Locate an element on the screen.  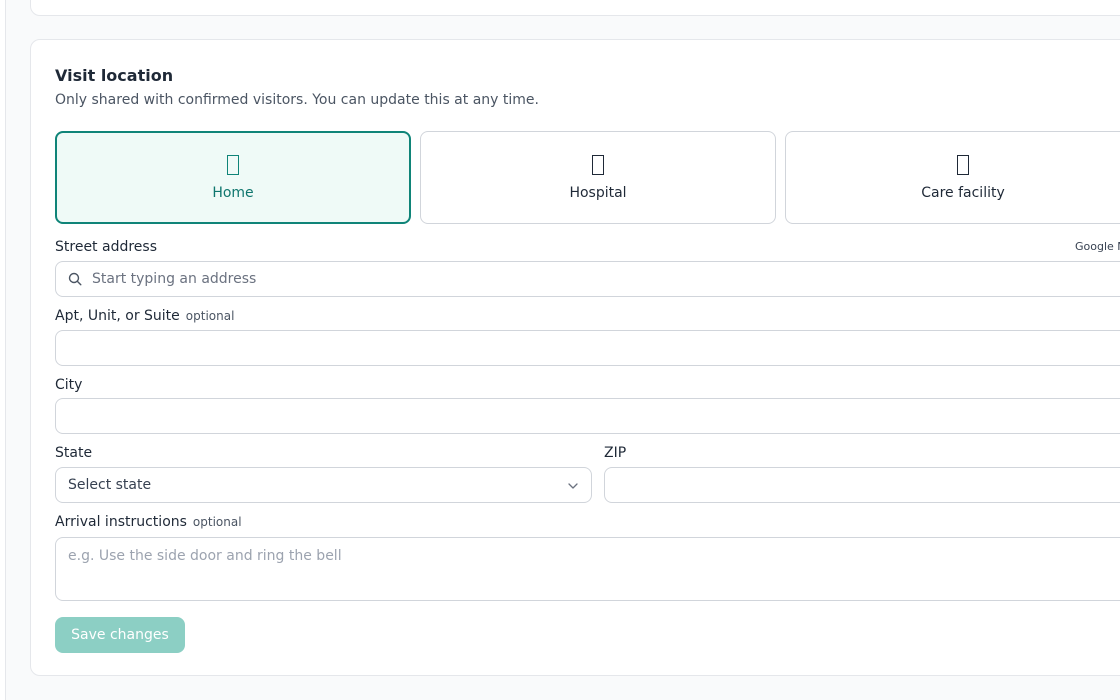
state-select: Select state is located at coordinates (323, 485).